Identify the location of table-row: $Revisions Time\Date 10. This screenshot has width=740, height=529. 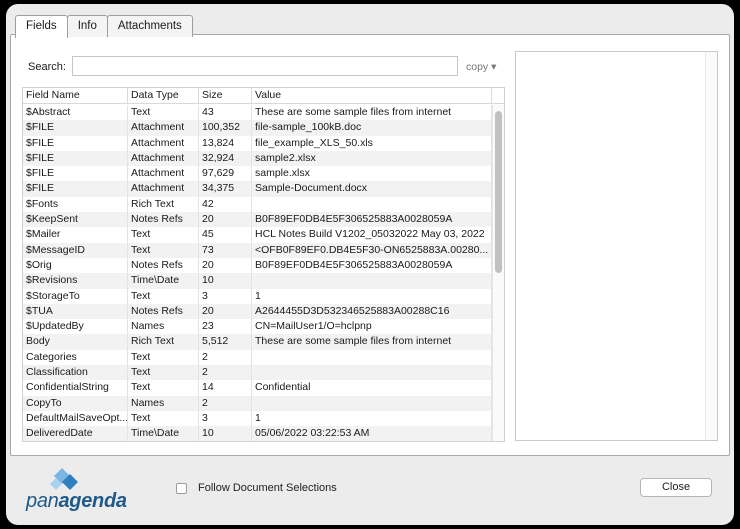
(258, 281).